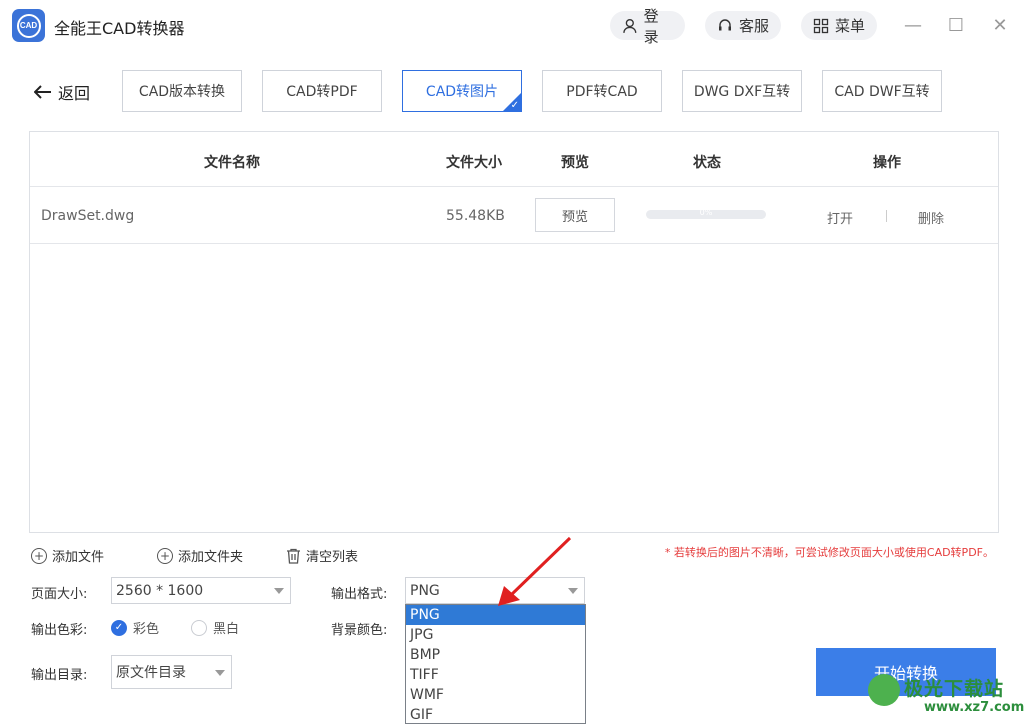  Describe the element at coordinates (425, 590) in the screenshot. I see `format-value: PNG` at that location.